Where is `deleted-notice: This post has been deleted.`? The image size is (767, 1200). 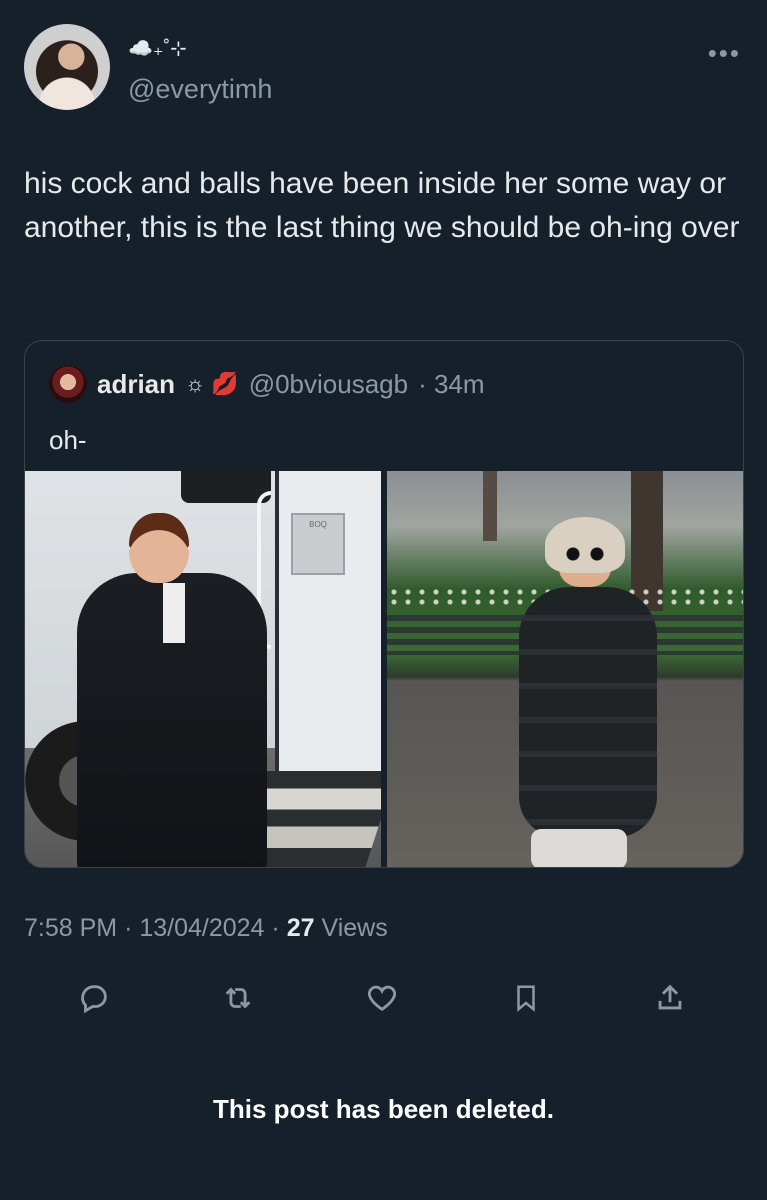
deleted-notice: This post has been deleted. is located at coordinates (383, 1109).